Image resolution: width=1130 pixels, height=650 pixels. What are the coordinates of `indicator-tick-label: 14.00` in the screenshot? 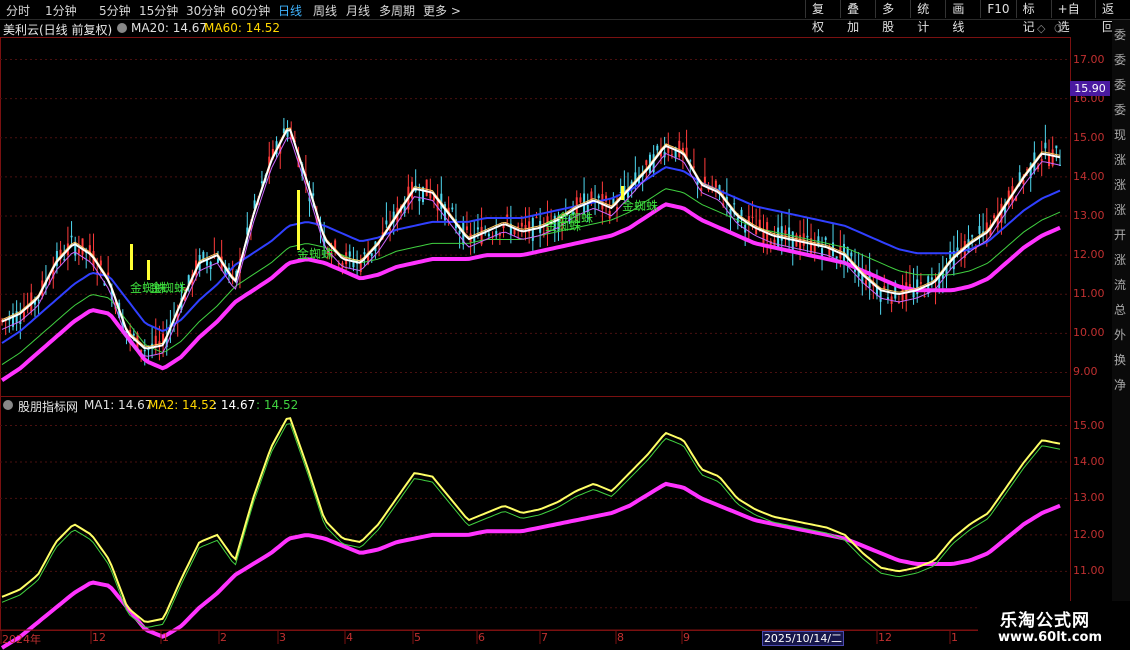 It's located at (1089, 461).